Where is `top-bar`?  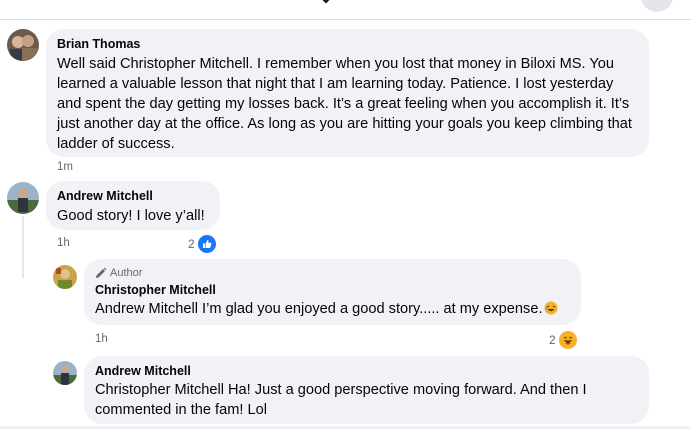 top-bar is located at coordinates (345, 10).